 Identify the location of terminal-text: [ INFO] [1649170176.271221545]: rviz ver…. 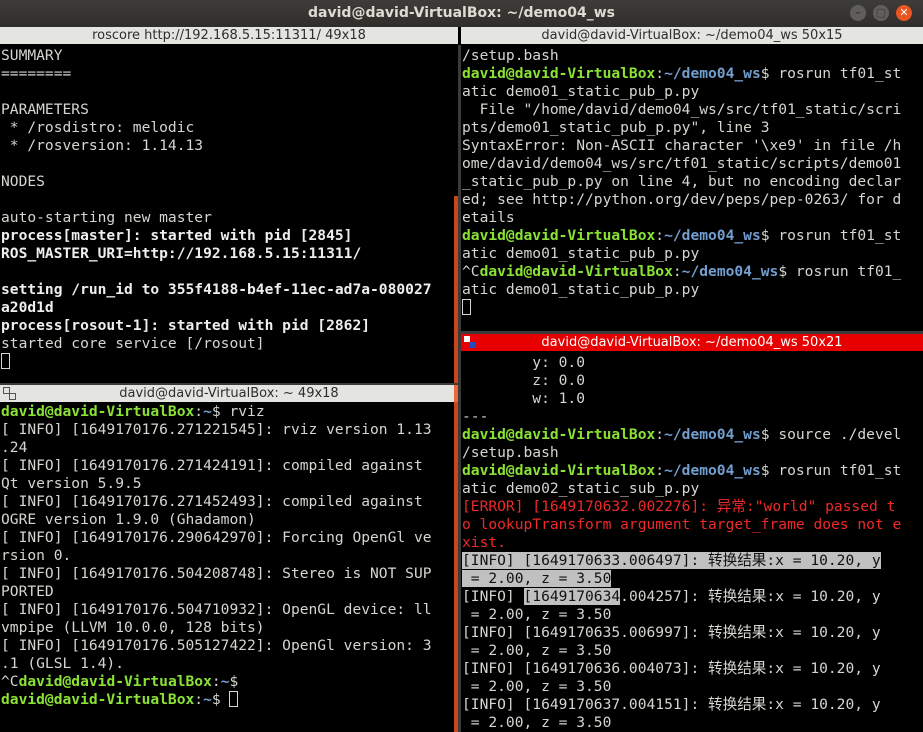
(216, 429).